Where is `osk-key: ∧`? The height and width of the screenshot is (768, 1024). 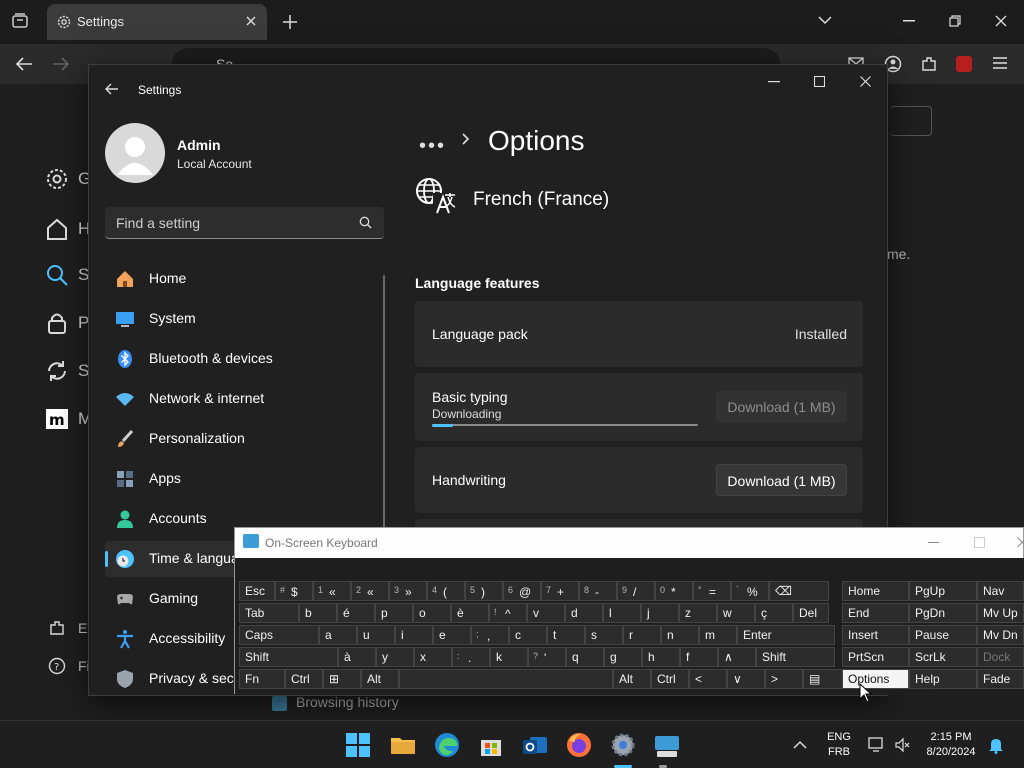
osk-key: ∧ is located at coordinates (737, 657).